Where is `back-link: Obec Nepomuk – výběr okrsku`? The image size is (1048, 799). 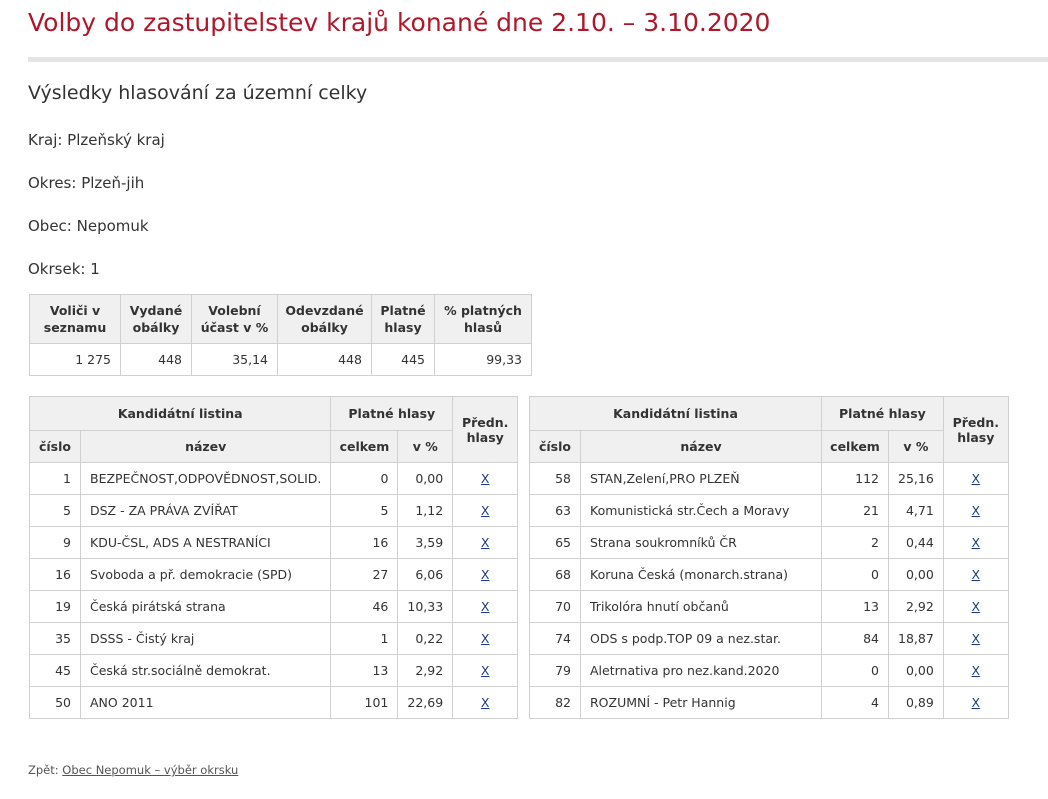
back-link: Obec Nepomuk – výběr okrsku is located at coordinates (150, 770).